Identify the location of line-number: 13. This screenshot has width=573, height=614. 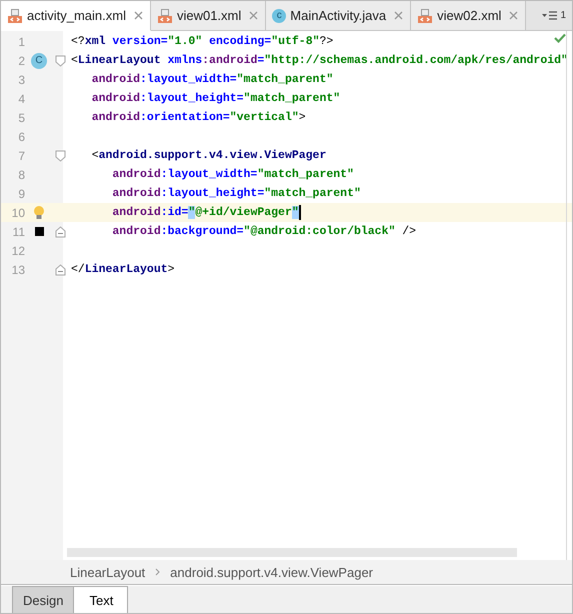
(17, 269).